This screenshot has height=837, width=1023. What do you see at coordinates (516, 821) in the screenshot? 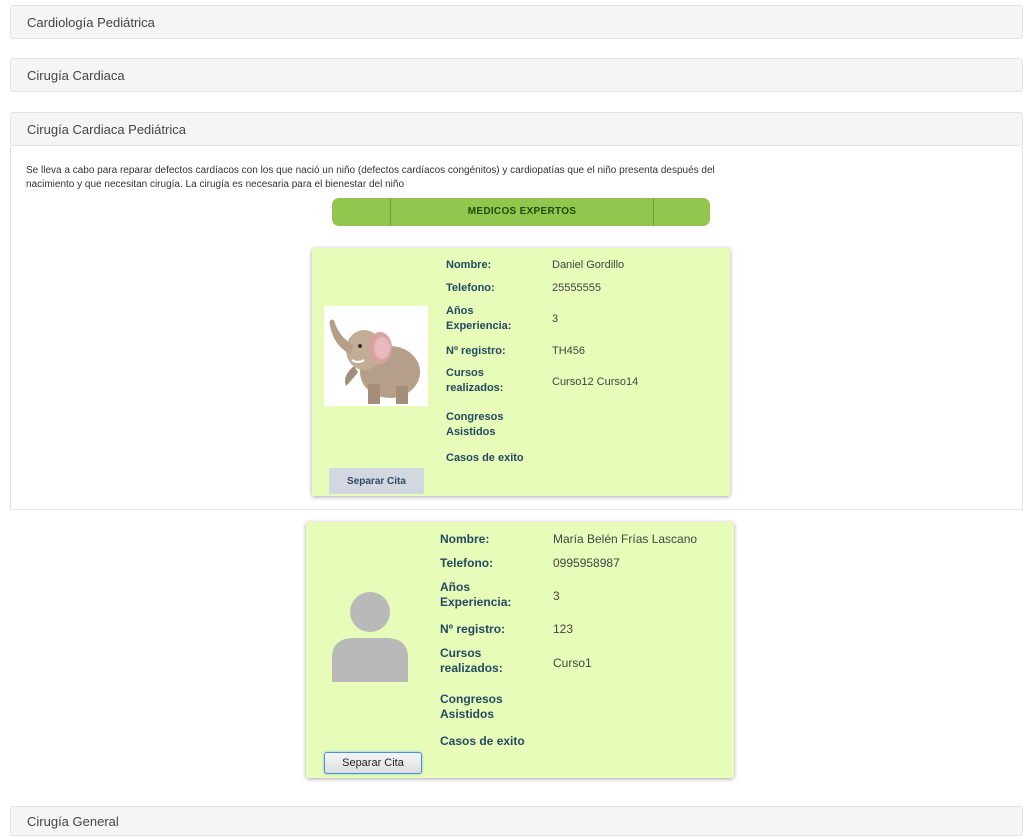
I see `accordion-cirugia-general: Cirugía General` at bounding box center [516, 821].